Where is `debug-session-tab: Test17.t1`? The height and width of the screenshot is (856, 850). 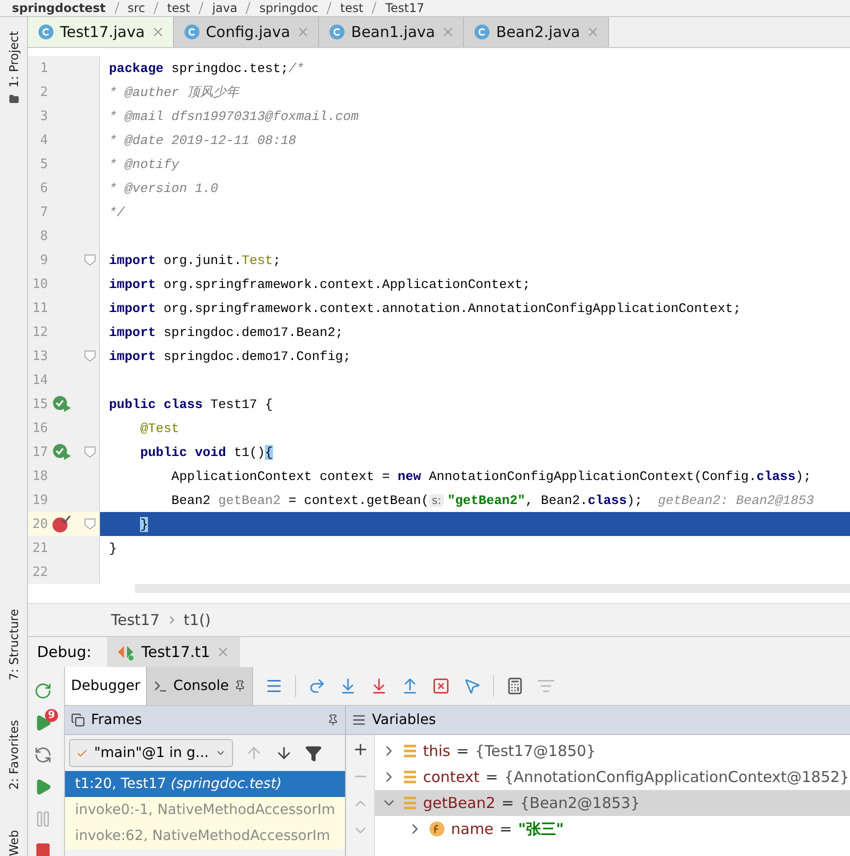
debug-session-tab: Test17.t1 is located at coordinates (173, 652).